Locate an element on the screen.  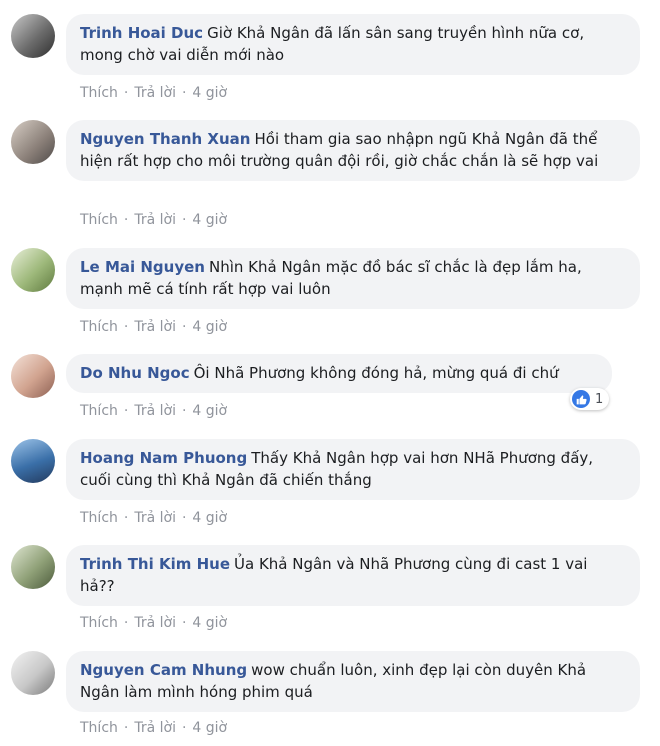
reaction-badge: 1 is located at coordinates (590, 399).